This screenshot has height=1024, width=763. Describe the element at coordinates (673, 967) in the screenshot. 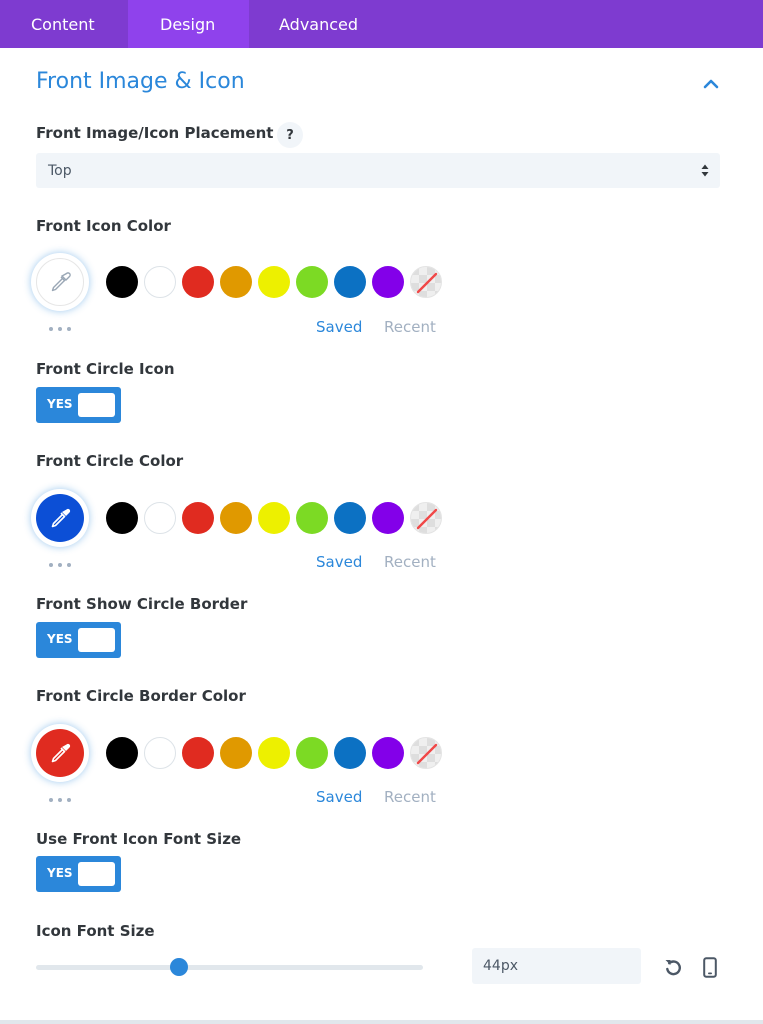

I see `reset-icon` at that location.